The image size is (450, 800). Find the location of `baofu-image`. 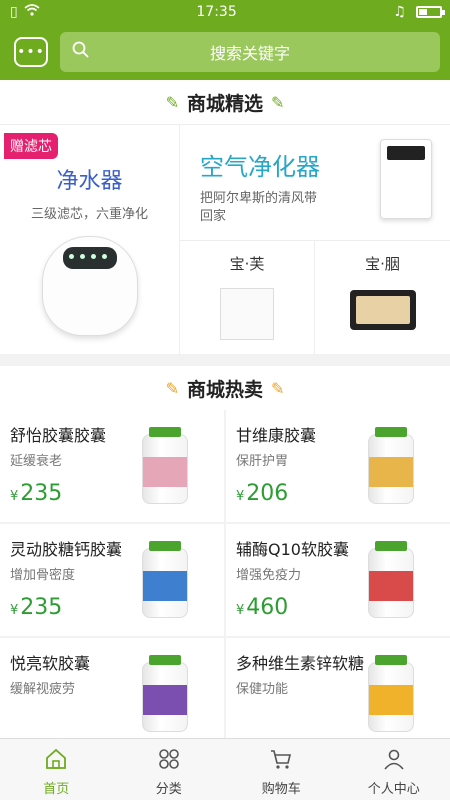

baofu-image is located at coordinates (247, 314).